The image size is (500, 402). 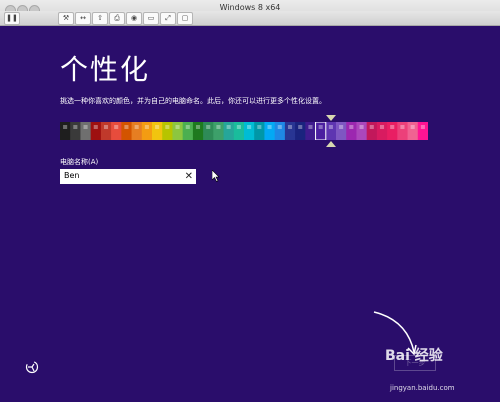 What do you see at coordinates (128, 176) in the screenshot?
I see `computer-name-input: Ben ✕` at bounding box center [128, 176].